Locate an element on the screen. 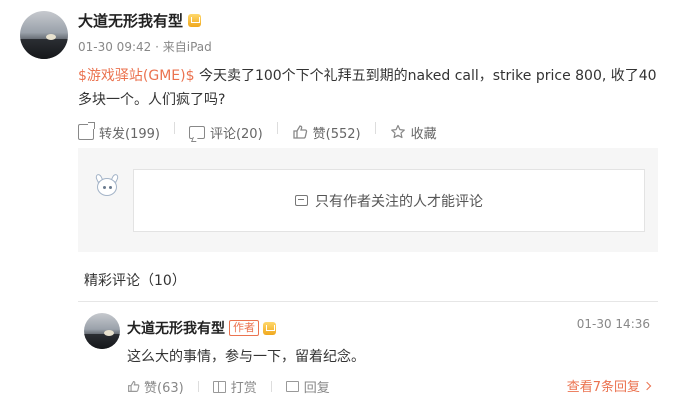 The width and height of the screenshot is (676, 406). favorite-label: 收藏 is located at coordinates (423, 134).